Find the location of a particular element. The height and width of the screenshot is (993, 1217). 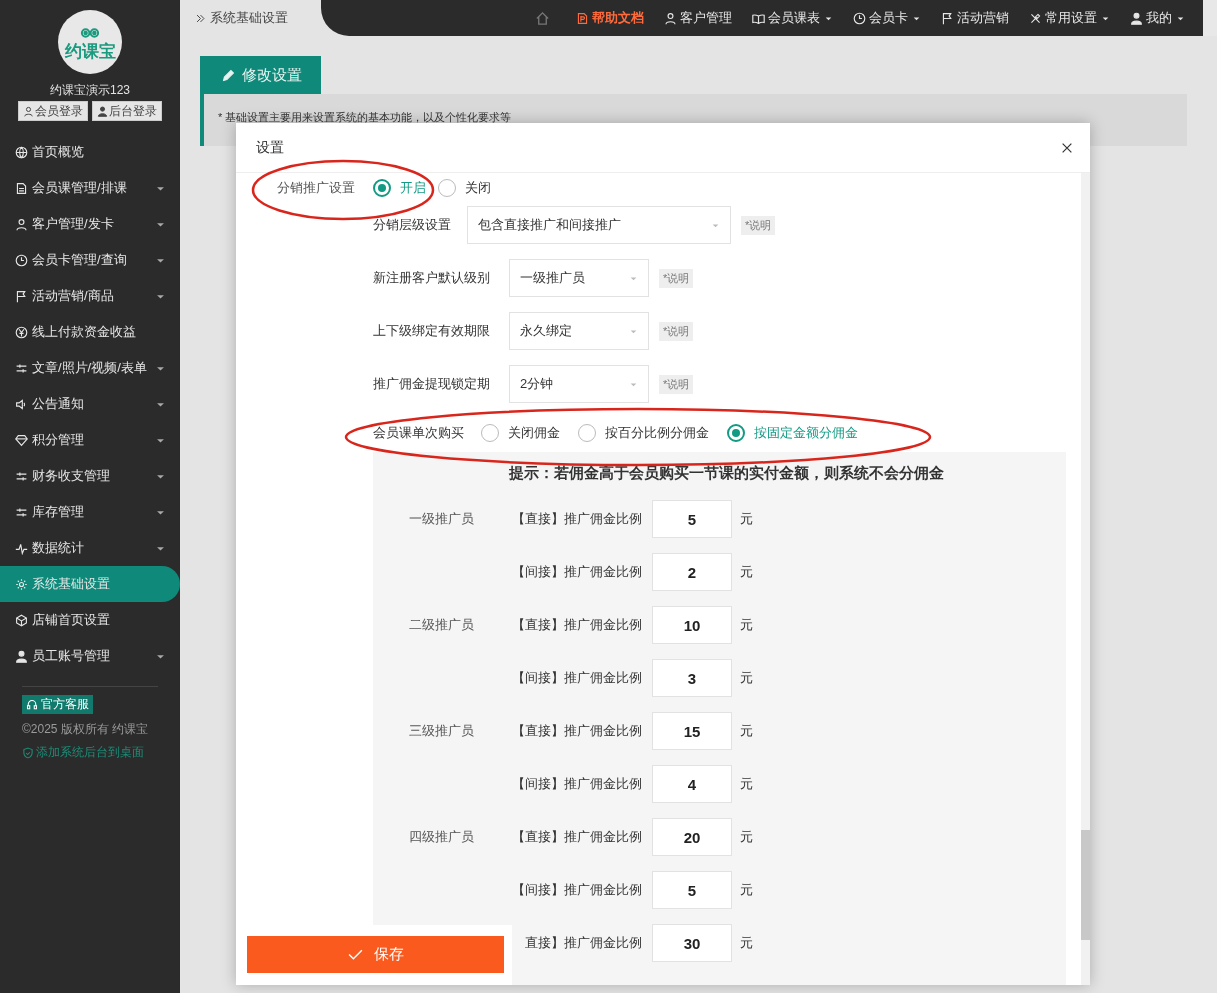

select-field: 2分钟 is located at coordinates (579, 384).